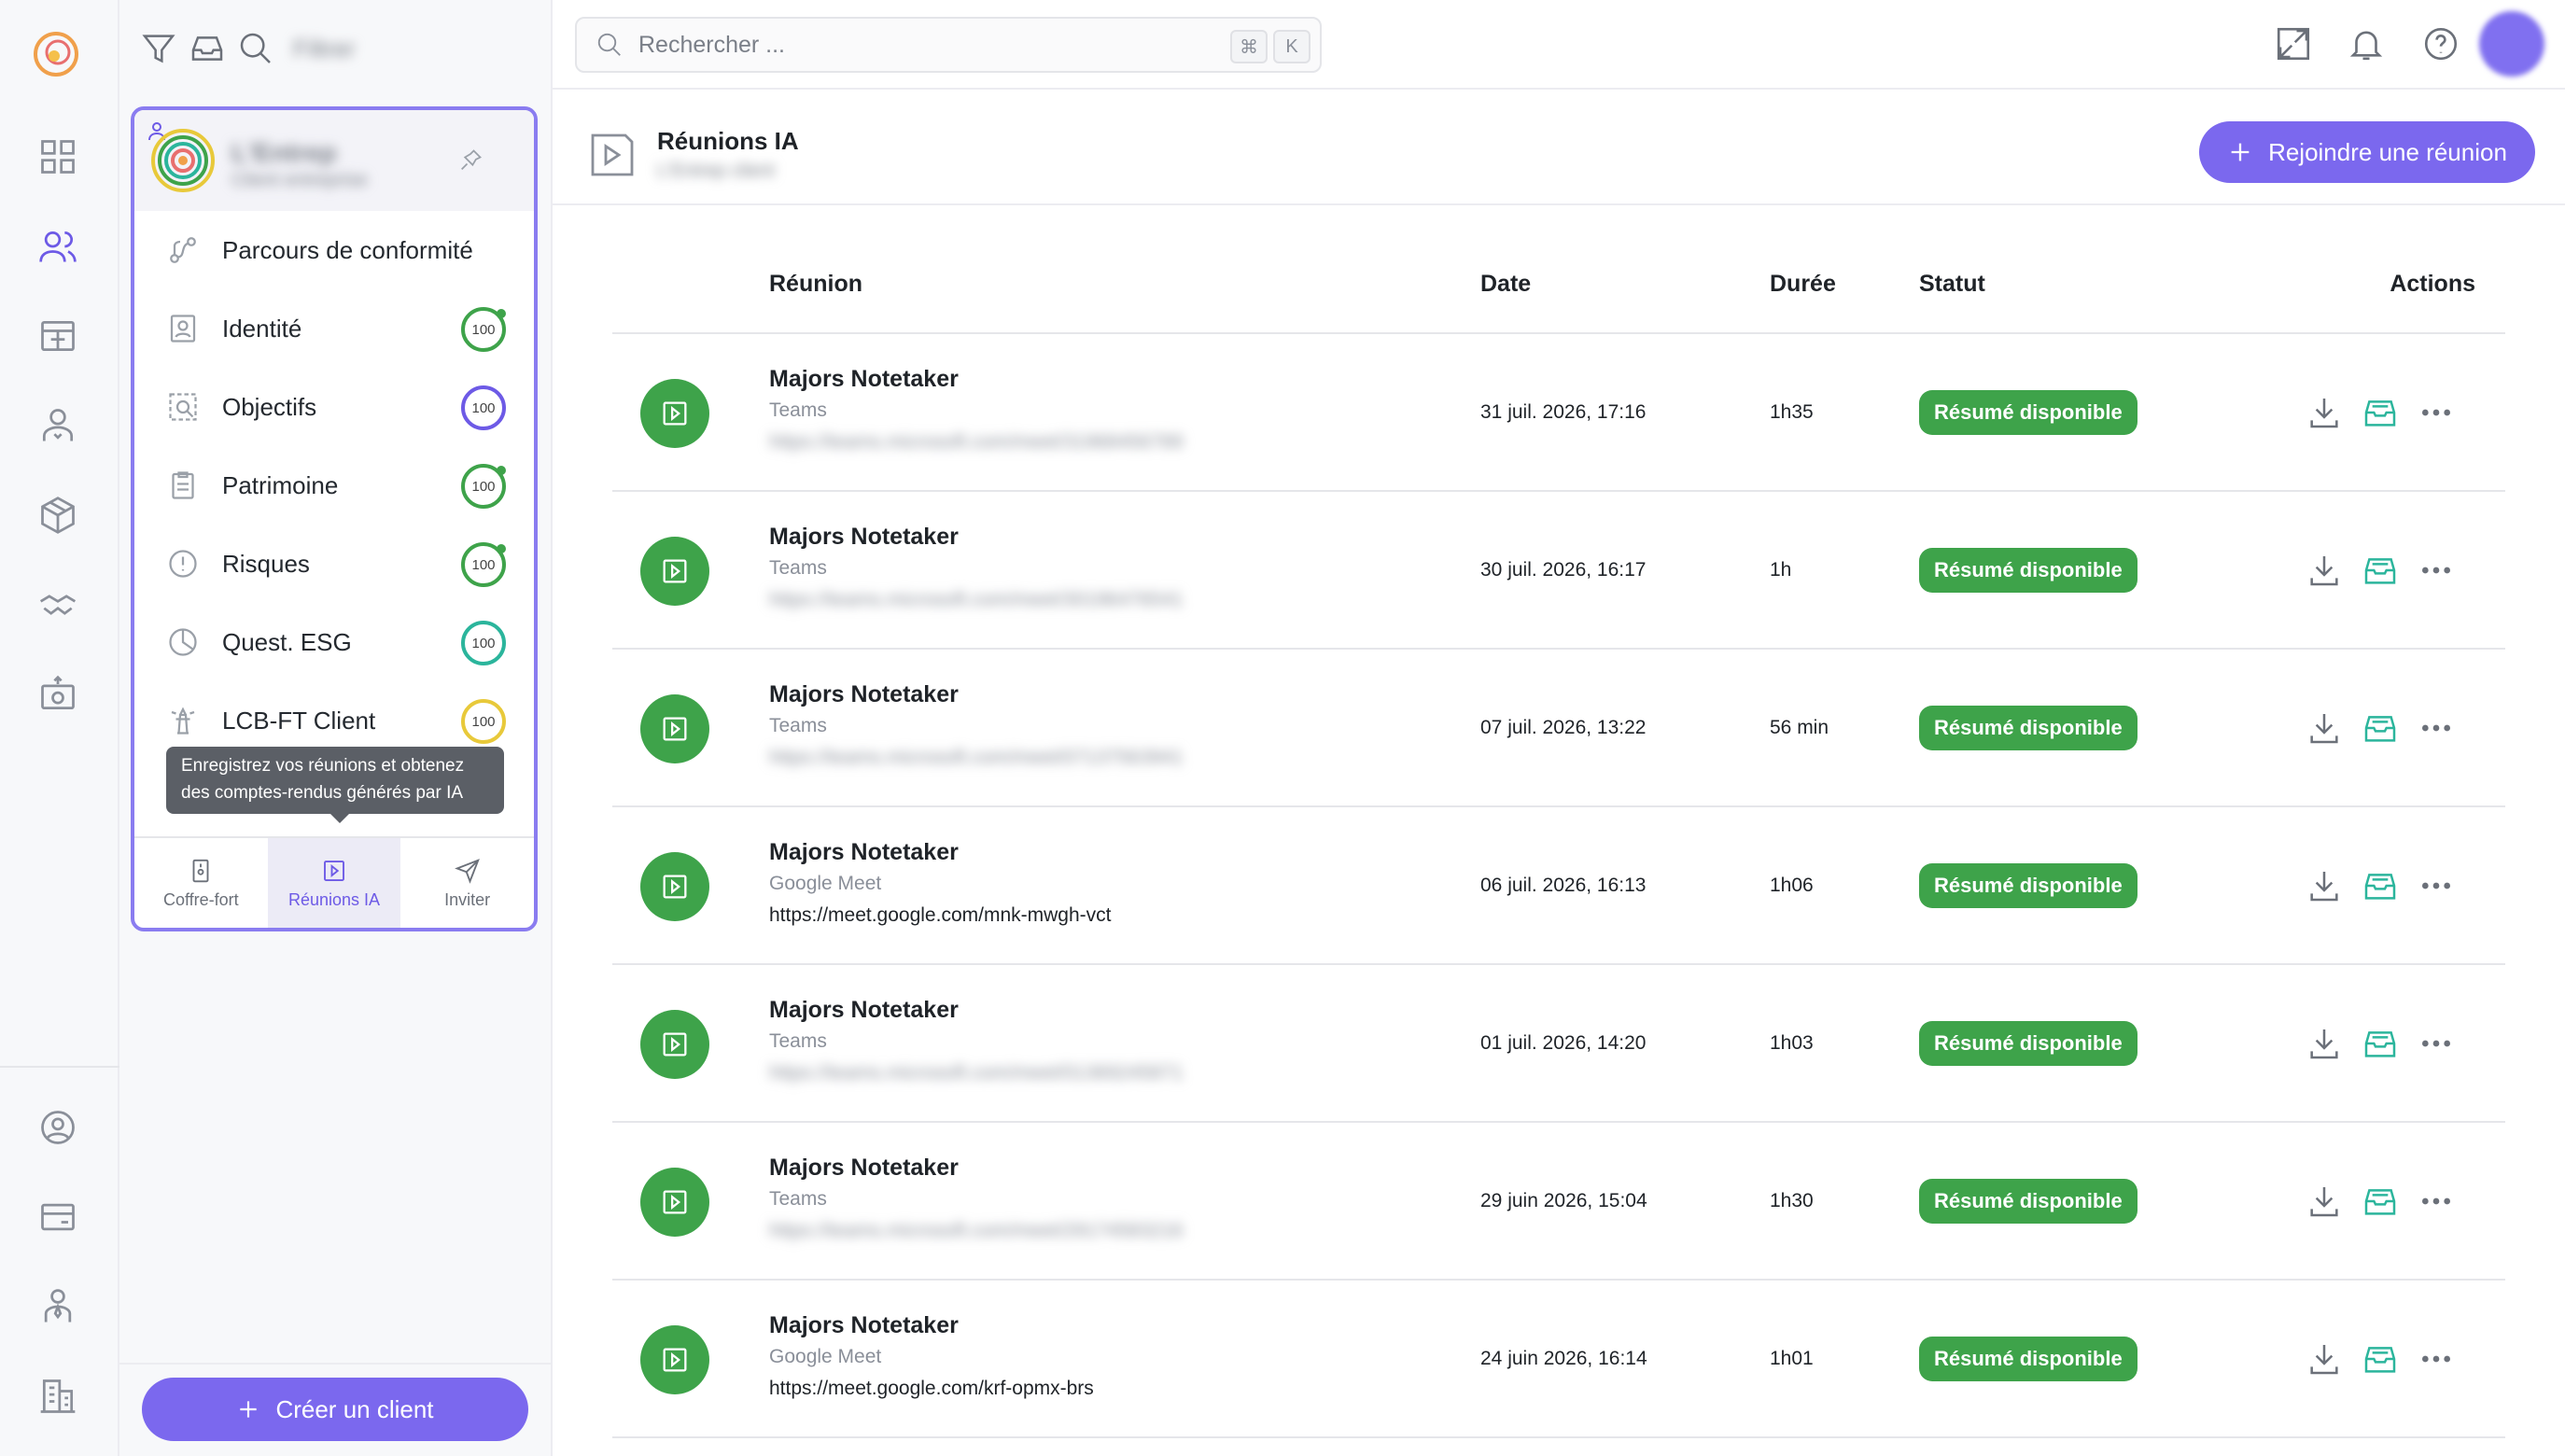 The width and height of the screenshot is (2565, 1456). Describe the element at coordinates (57, 604) in the screenshot. I see `handshake-icon` at that location.